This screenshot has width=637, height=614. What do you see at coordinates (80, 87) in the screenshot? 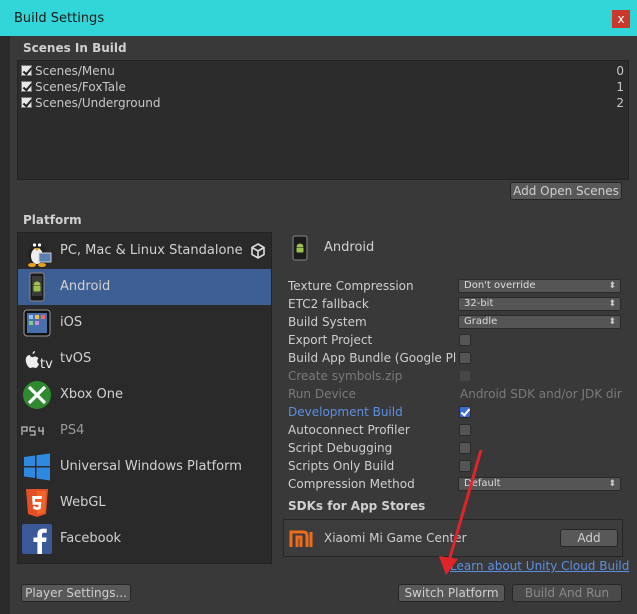
I see `scene-name: Scenes/FoxTale` at bounding box center [80, 87].